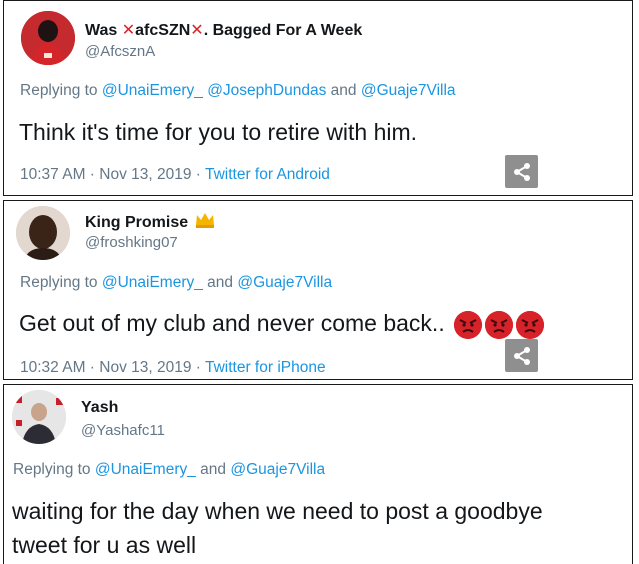 The height and width of the screenshot is (564, 639). I want to click on display-name: King Promise, so click(150, 222).